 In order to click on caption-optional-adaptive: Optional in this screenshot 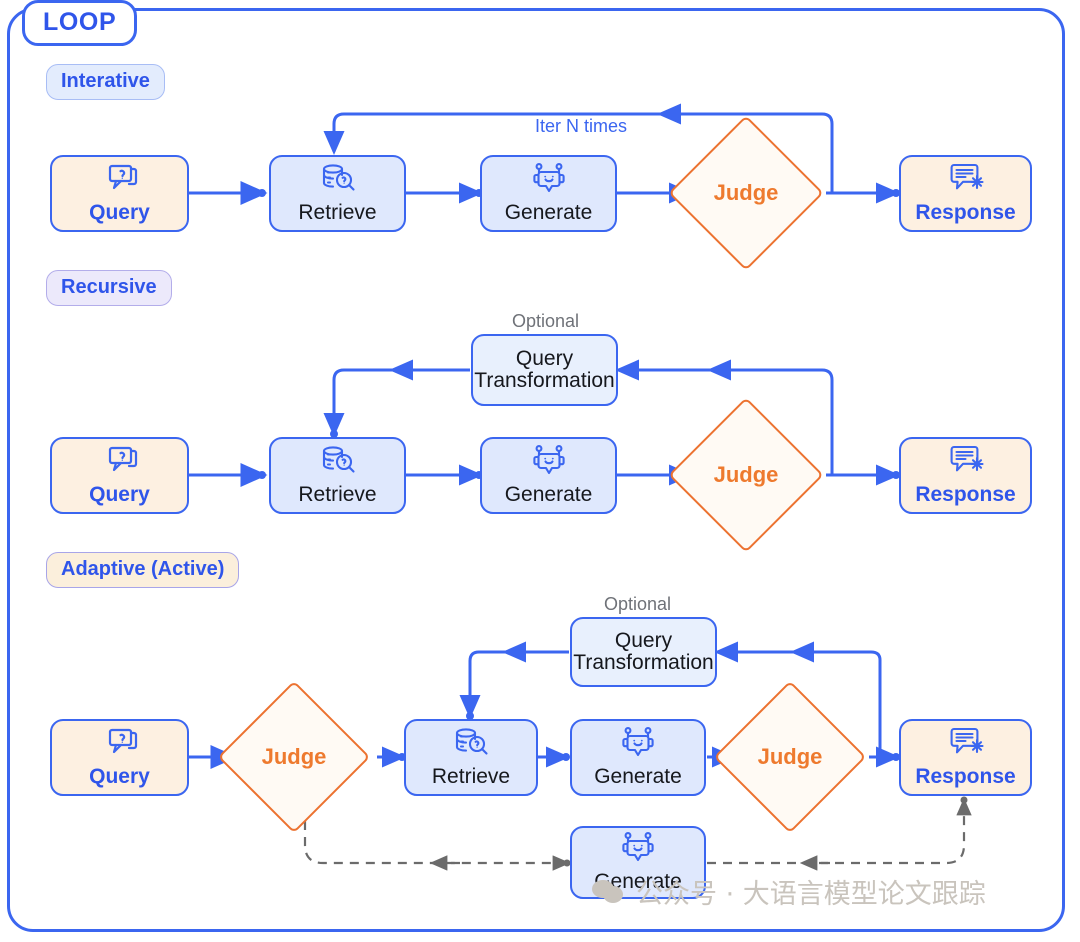, I will do `click(638, 604)`.